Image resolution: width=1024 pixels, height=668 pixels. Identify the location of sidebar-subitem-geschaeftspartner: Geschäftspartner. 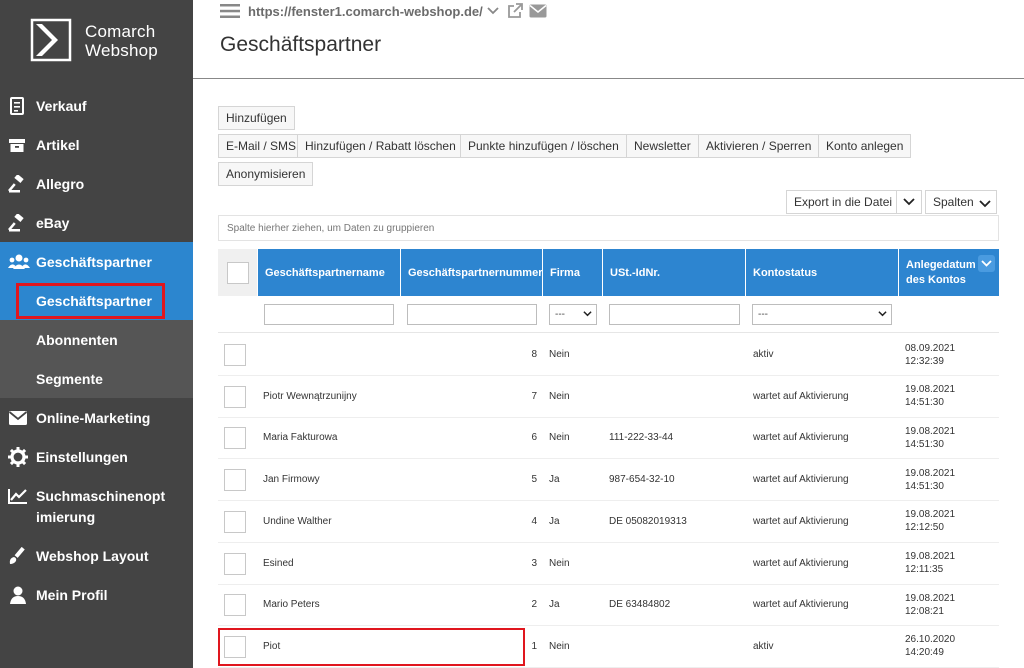
(96, 300).